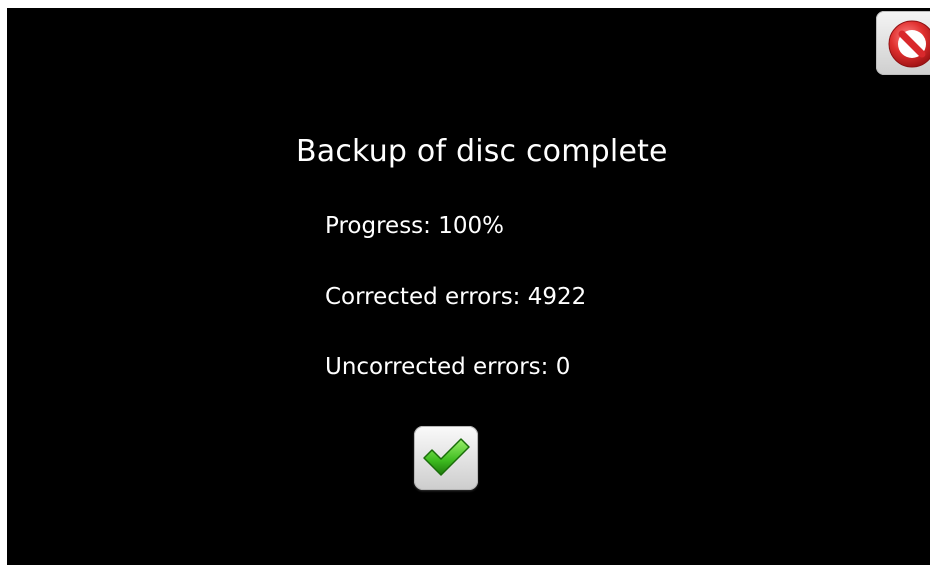  Describe the element at coordinates (414, 226) in the screenshot. I see `progress-text: Progress: 100%` at that location.